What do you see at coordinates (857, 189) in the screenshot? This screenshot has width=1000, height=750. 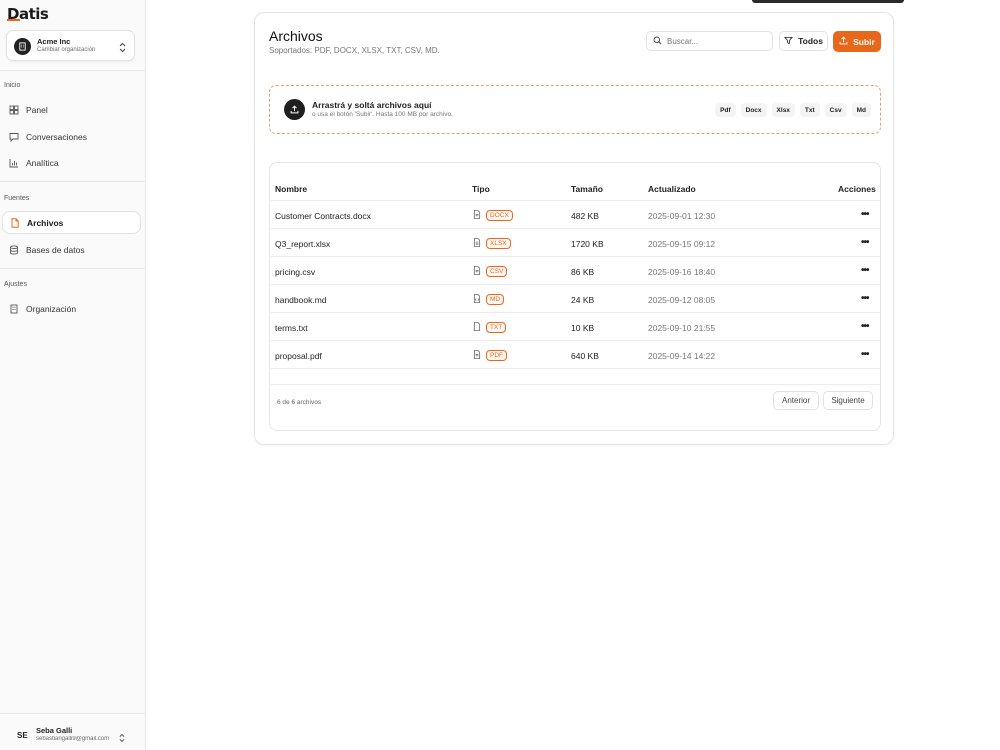 I see `column-header-actions: Acciones` at bounding box center [857, 189].